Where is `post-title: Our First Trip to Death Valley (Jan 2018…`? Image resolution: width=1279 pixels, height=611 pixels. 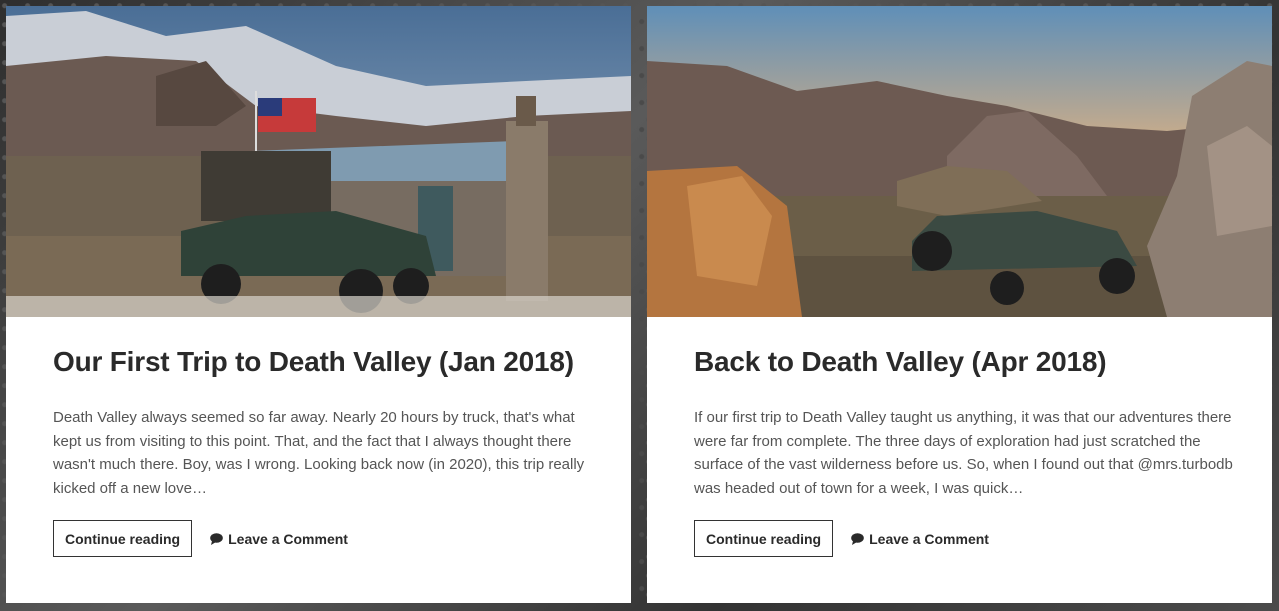 post-title: Our First Trip to Death Valley (Jan 2018… is located at coordinates (313, 362).